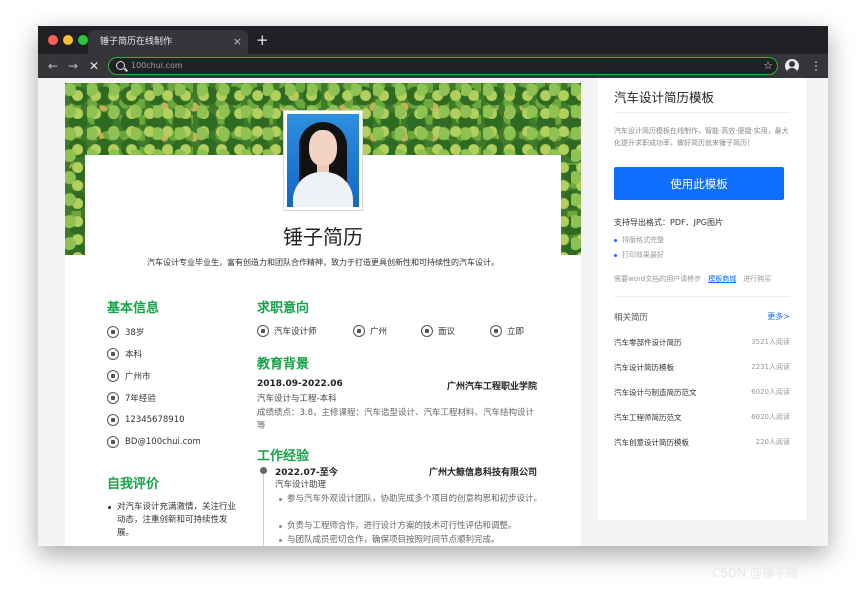 Image resolution: width=865 pixels, height=593 pixels. I want to click on menu-icon: ⋮, so click(816, 66).